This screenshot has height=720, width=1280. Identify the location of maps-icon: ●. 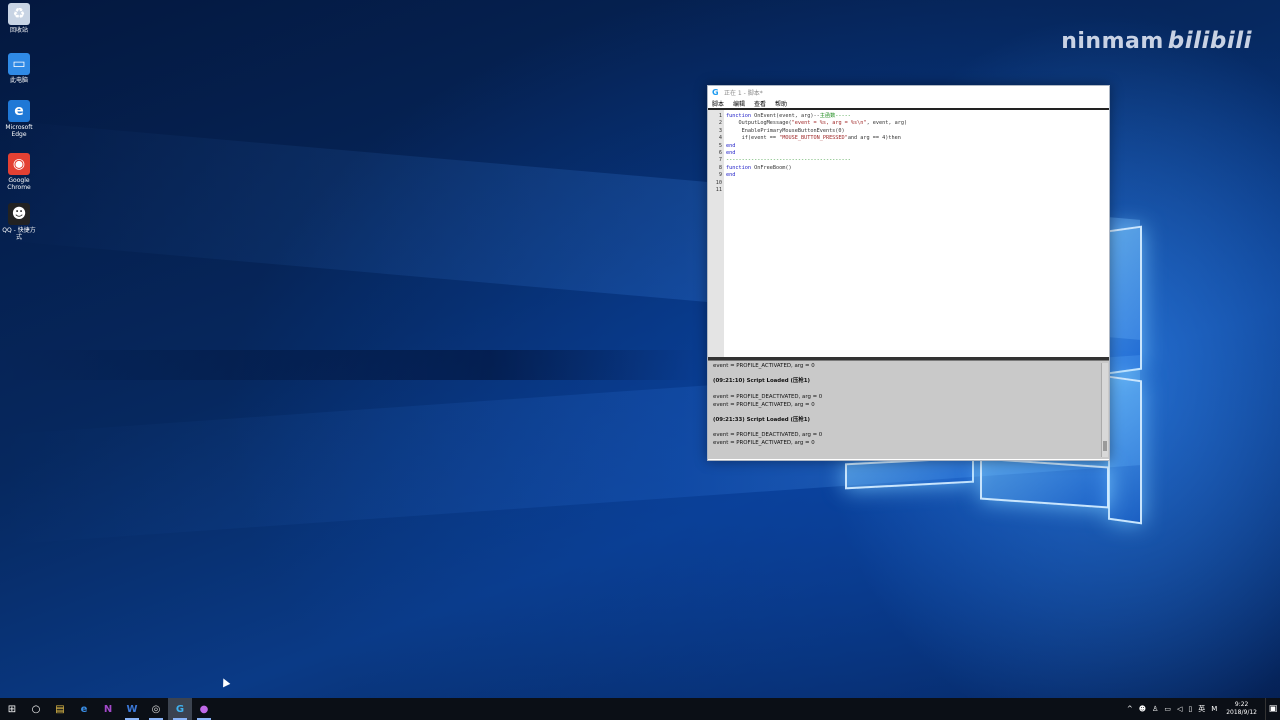
(204, 709).